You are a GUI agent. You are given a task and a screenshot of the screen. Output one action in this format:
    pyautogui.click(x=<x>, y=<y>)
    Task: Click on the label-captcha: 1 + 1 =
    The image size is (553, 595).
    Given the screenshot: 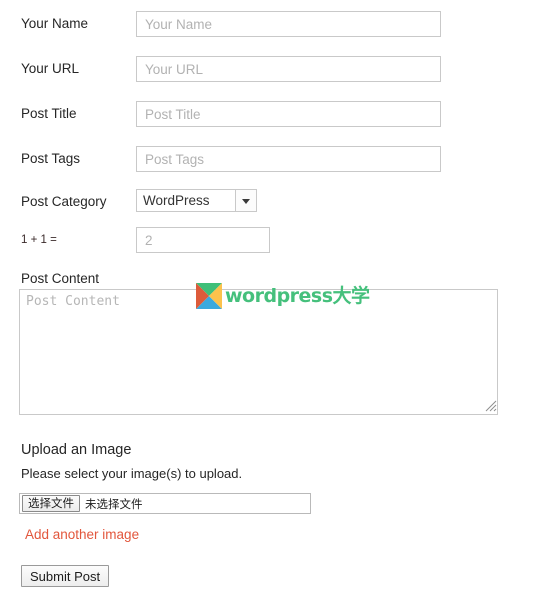 What is the action you would take?
    pyautogui.click(x=39, y=240)
    